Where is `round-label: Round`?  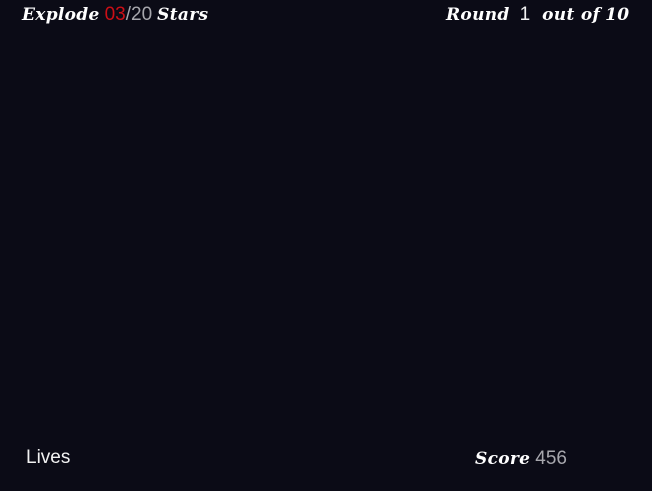 round-label: Round is located at coordinates (478, 15).